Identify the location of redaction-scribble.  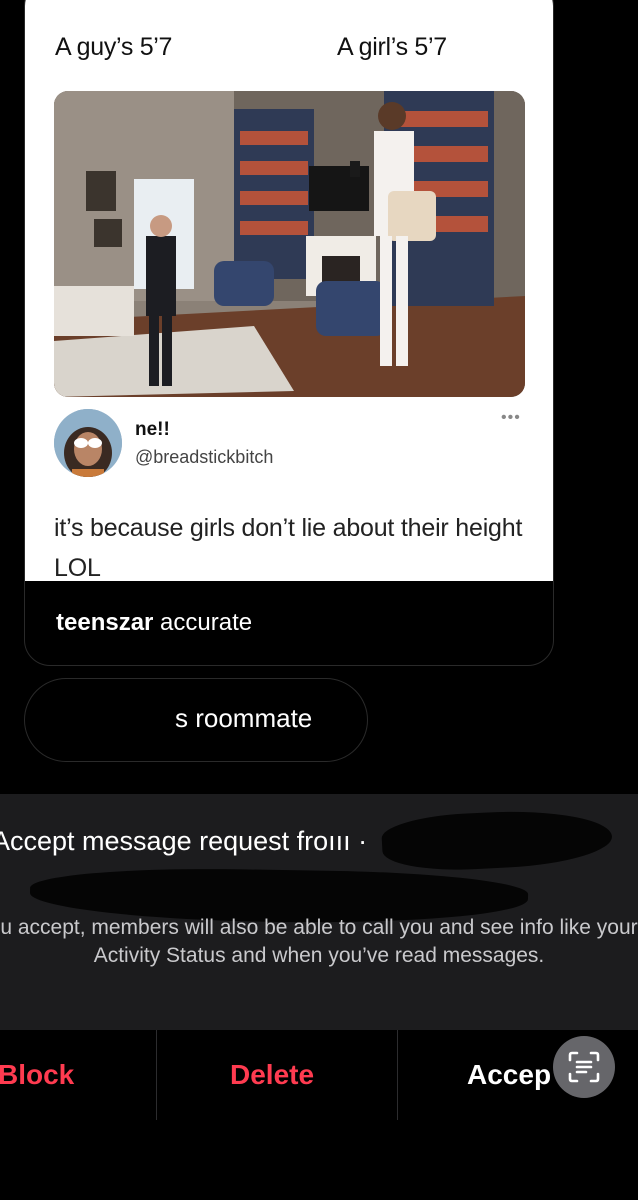
(497, 840).